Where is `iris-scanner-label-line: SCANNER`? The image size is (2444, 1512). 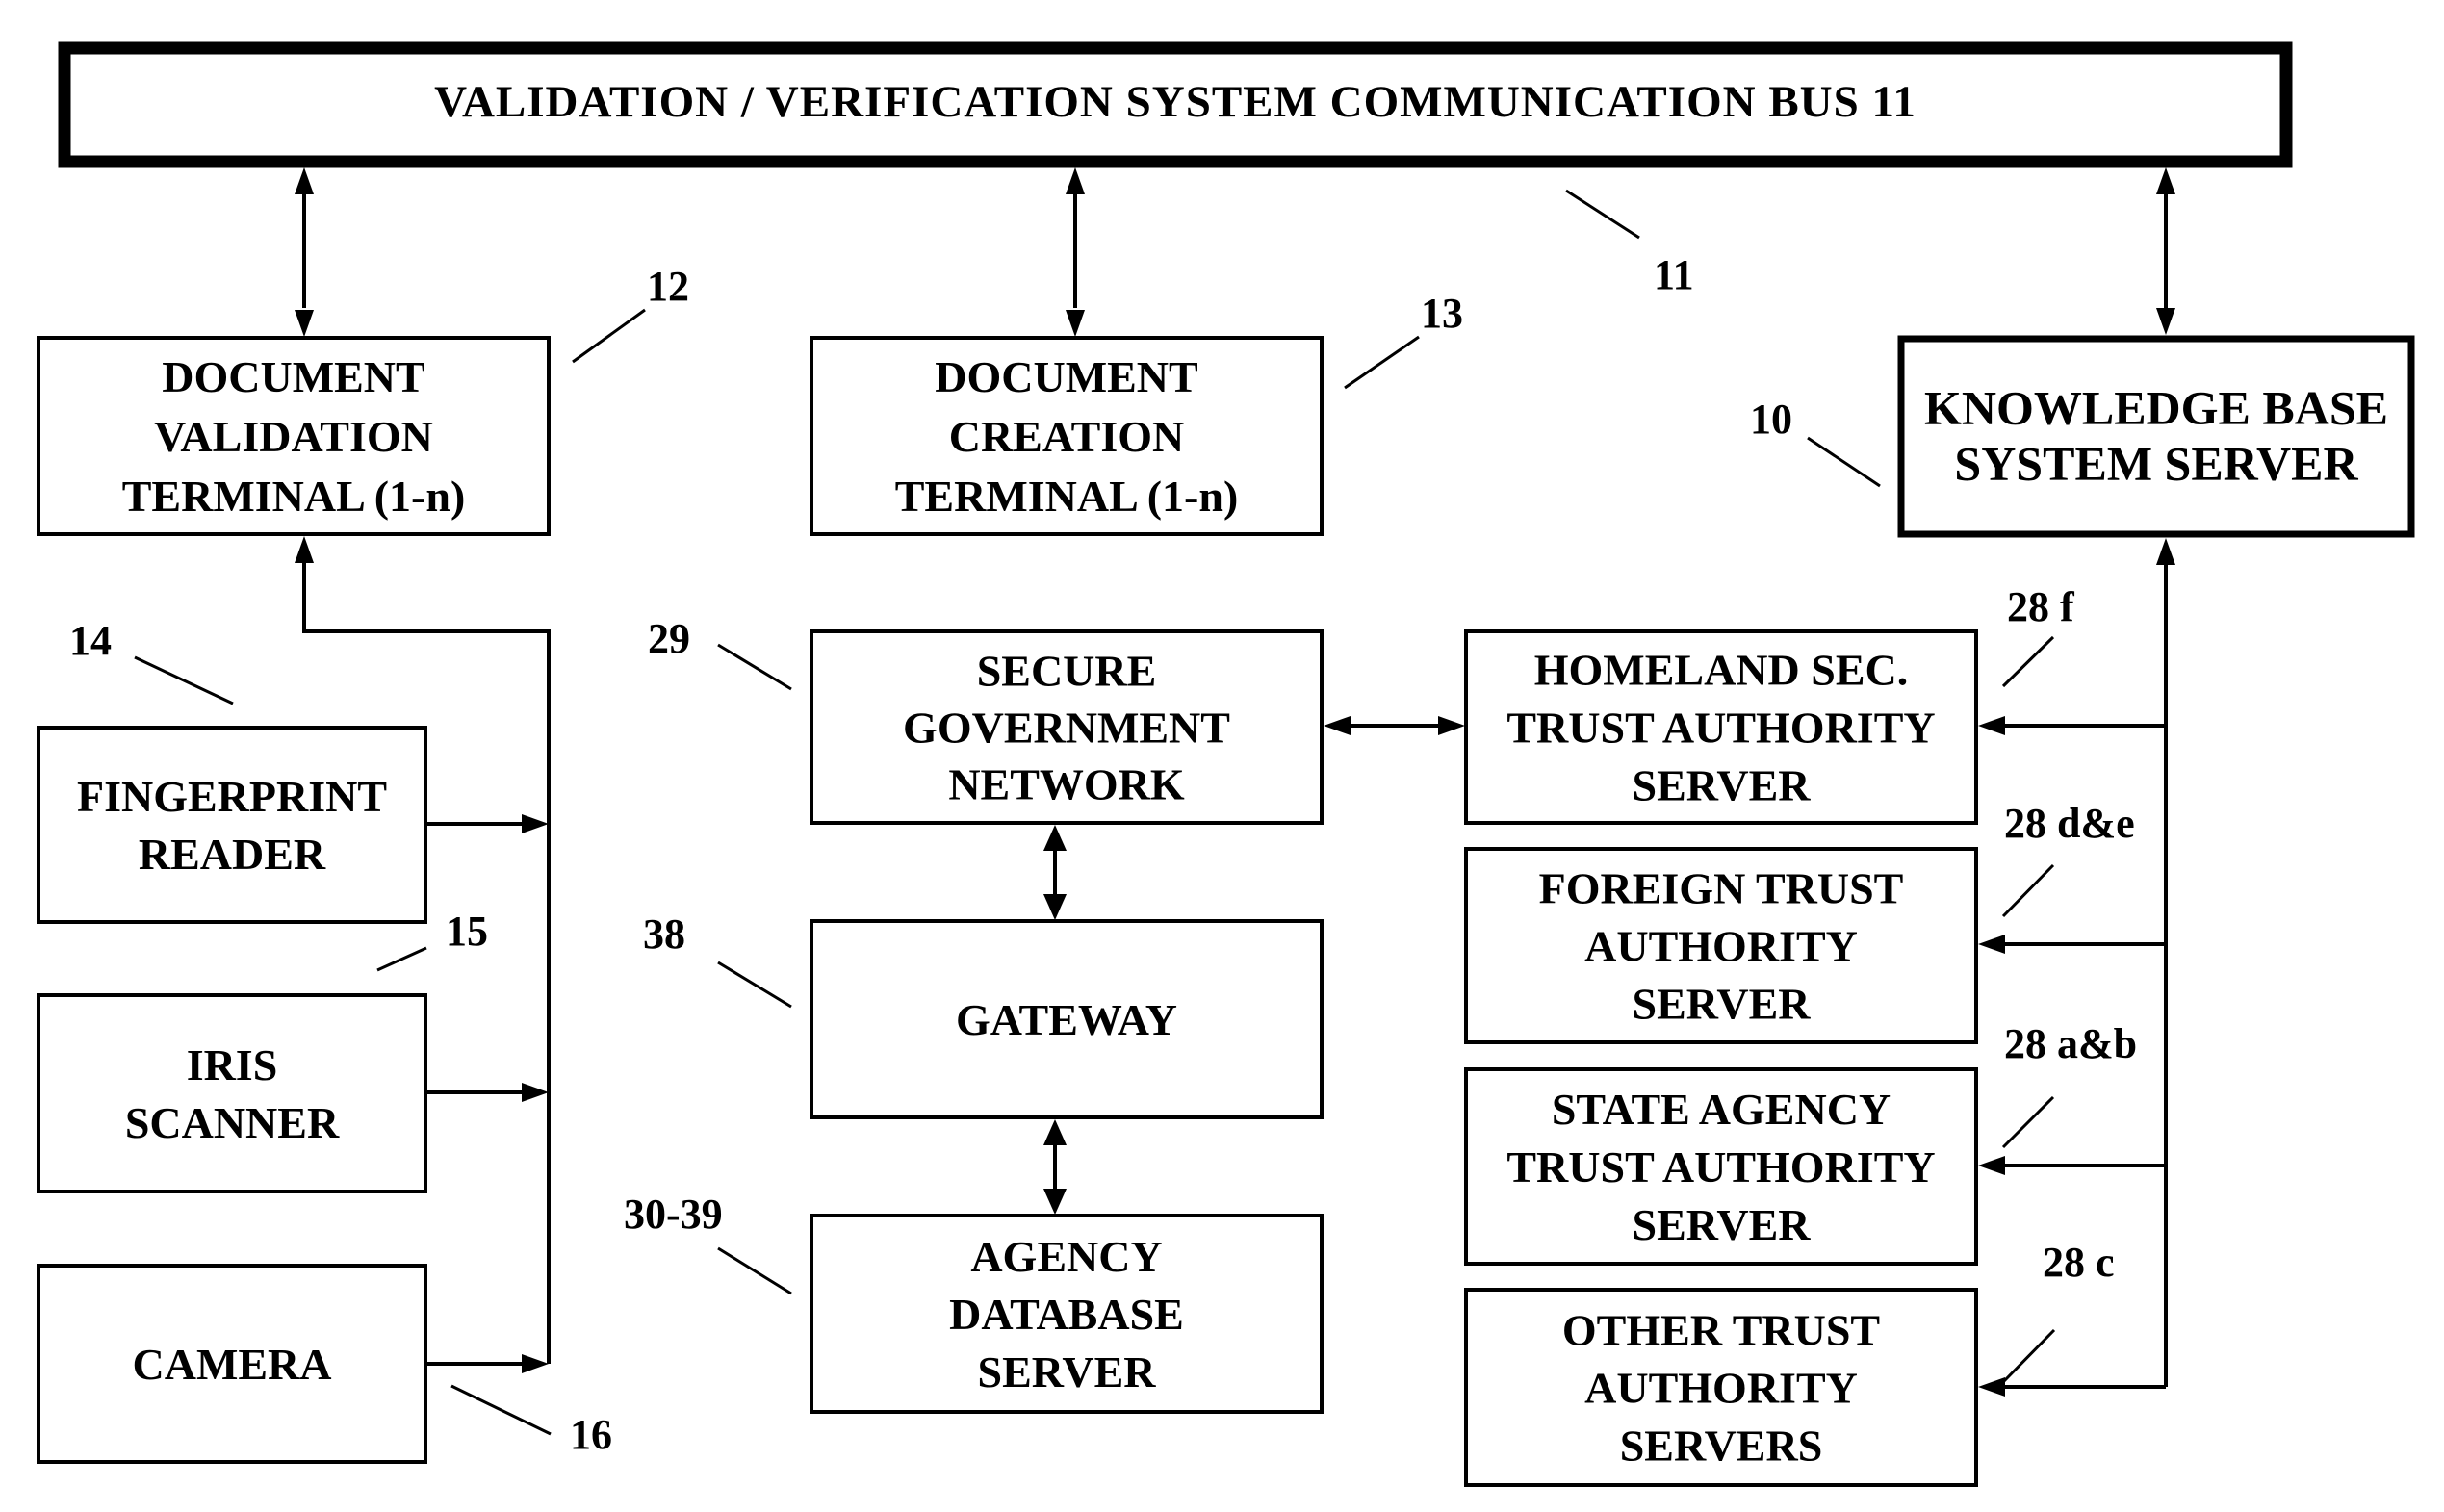
iris-scanner-label-line: SCANNER is located at coordinates (232, 1122).